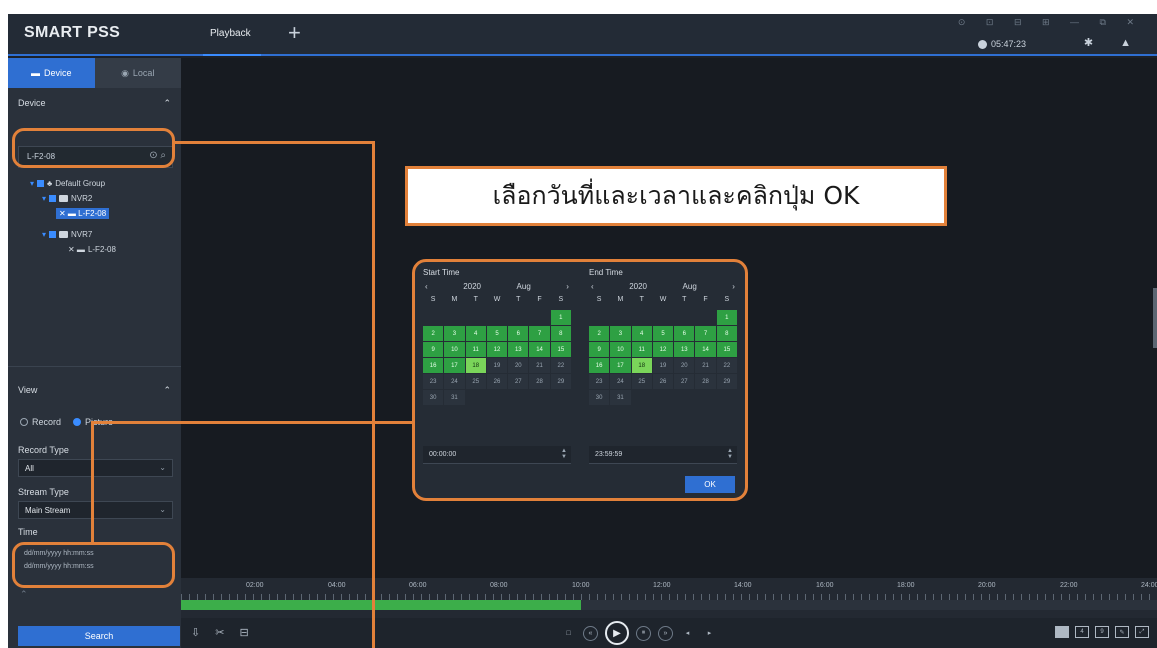 This screenshot has height=648, width=1157. What do you see at coordinates (684, 333) in the screenshot?
I see `end-day-6: 6` at bounding box center [684, 333].